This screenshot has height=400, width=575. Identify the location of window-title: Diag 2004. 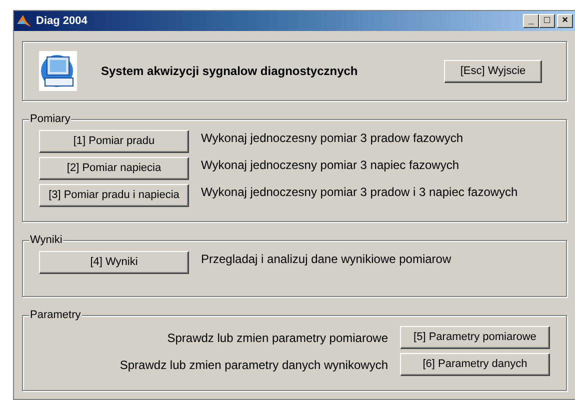
(62, 21).